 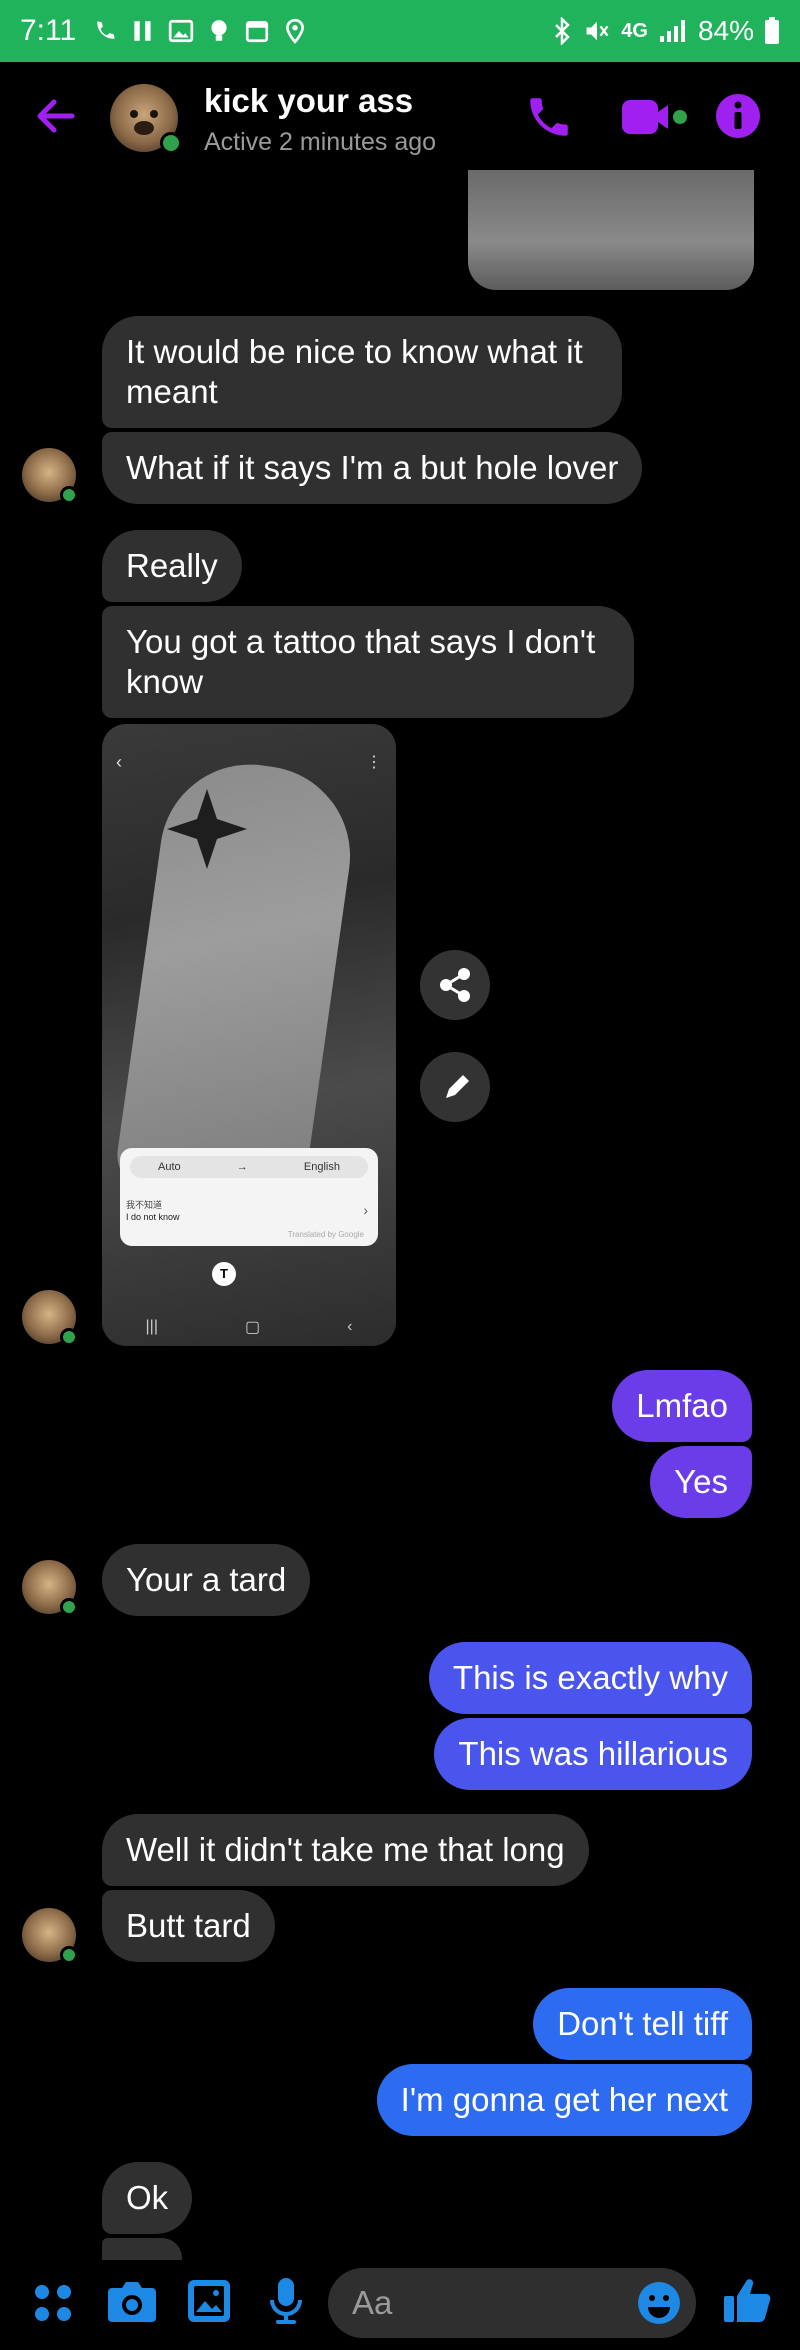 What do you see at coordinates (320, 142) in the screenshot?
I see `active-status: Active 2 minutes ago` at bounding box center [320, 142].